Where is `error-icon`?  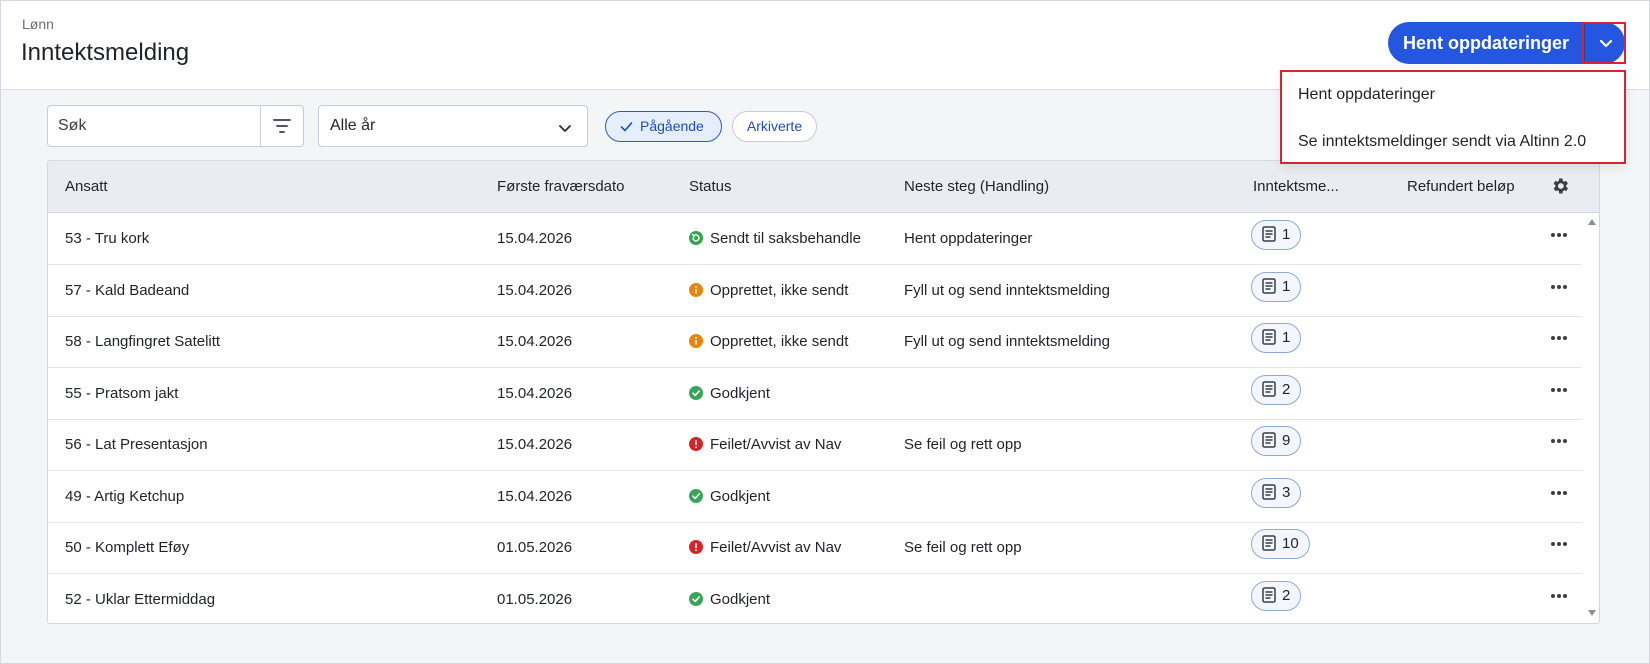 error-icon is located at coordinates (696, 444).